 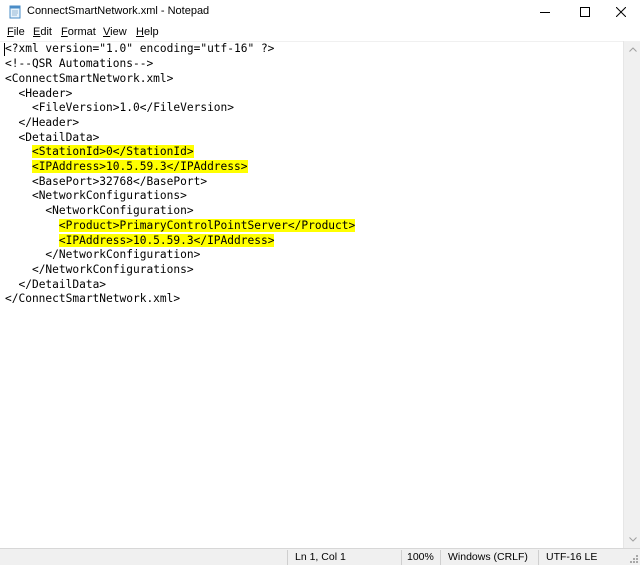 What do you see at coordinates (118, 11) in the screenshot?
I see `window-title: ConnectSmartNetwork.xml - Notepad` at bounding box center [118, 11].